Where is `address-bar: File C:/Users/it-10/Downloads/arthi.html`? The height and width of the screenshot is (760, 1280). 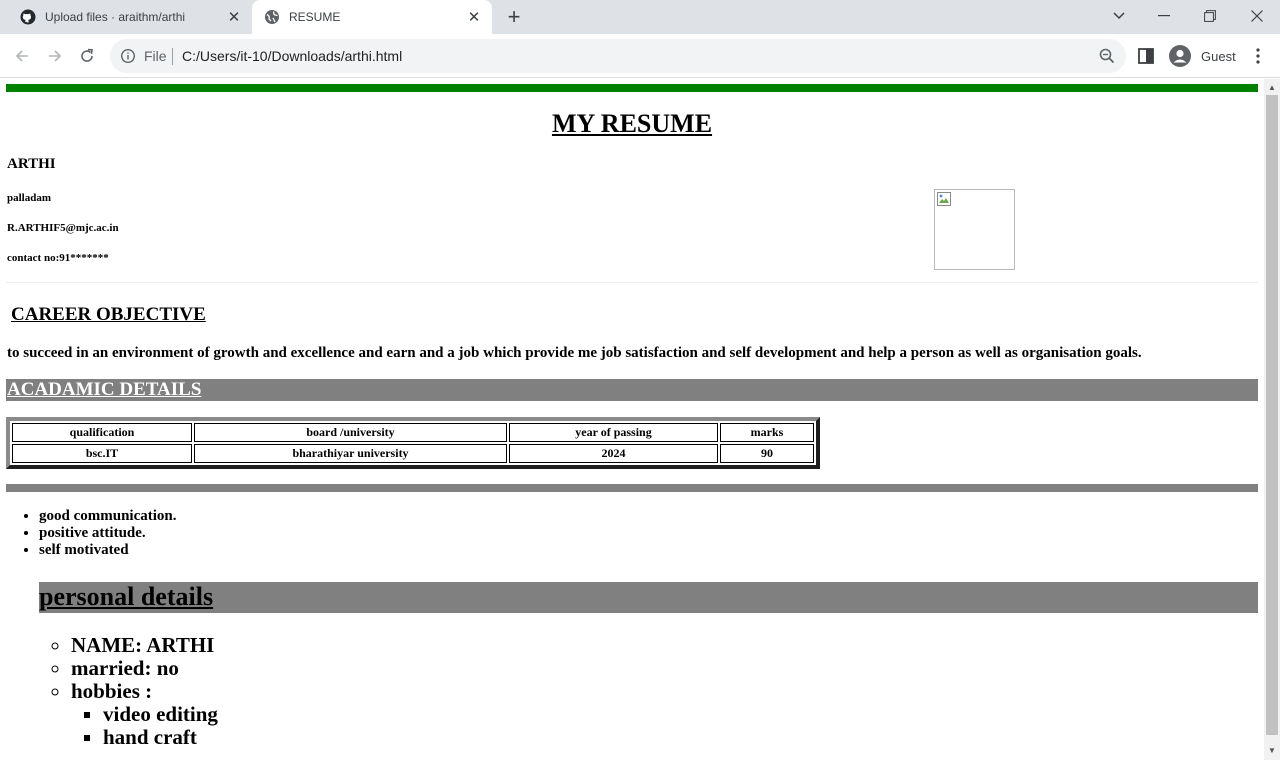 address-bar: File C:/Users/it-10/Downloads/arthi.html is located at coordinates (618, 56).